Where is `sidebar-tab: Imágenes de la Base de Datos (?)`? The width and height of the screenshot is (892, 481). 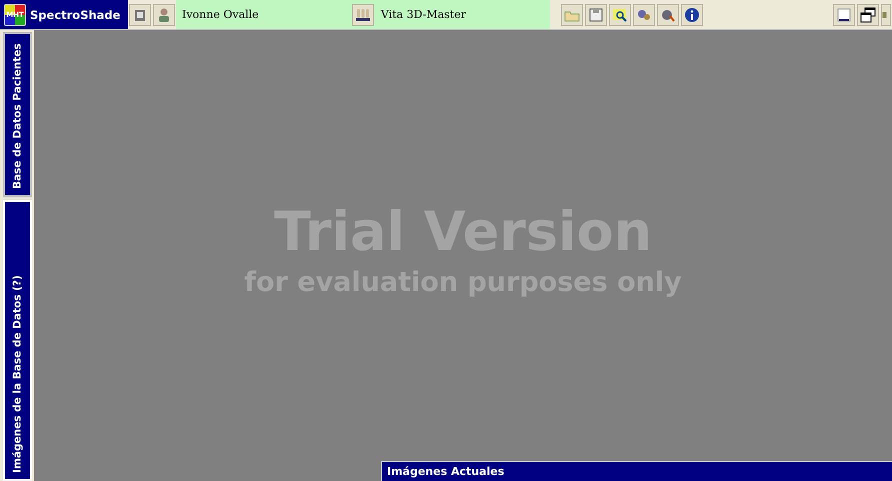 sidebar-tab: Imágenes de la Base de Datos (?) is located at coordinates (17, 340).